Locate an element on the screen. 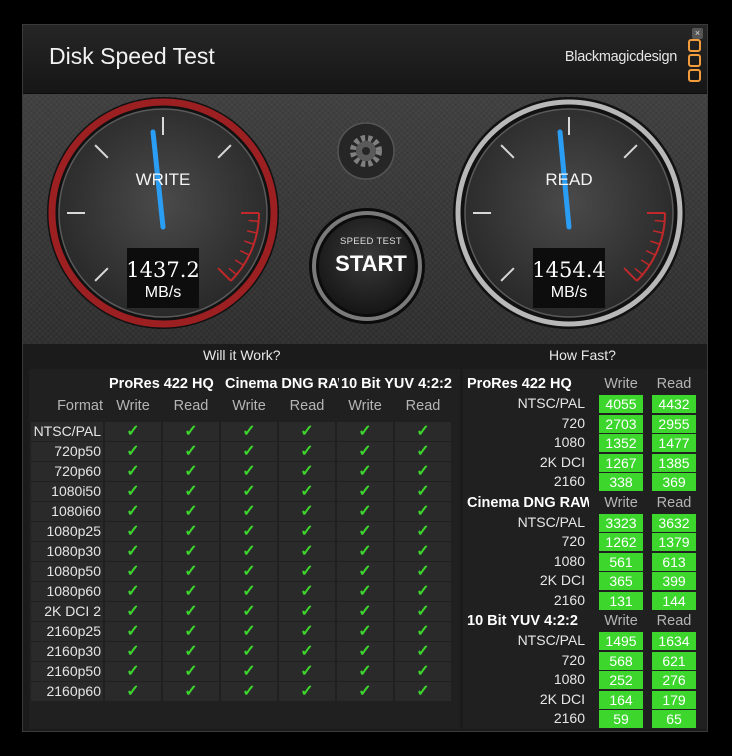  format-label: 1080i60 is located at coordinates (76, 511).